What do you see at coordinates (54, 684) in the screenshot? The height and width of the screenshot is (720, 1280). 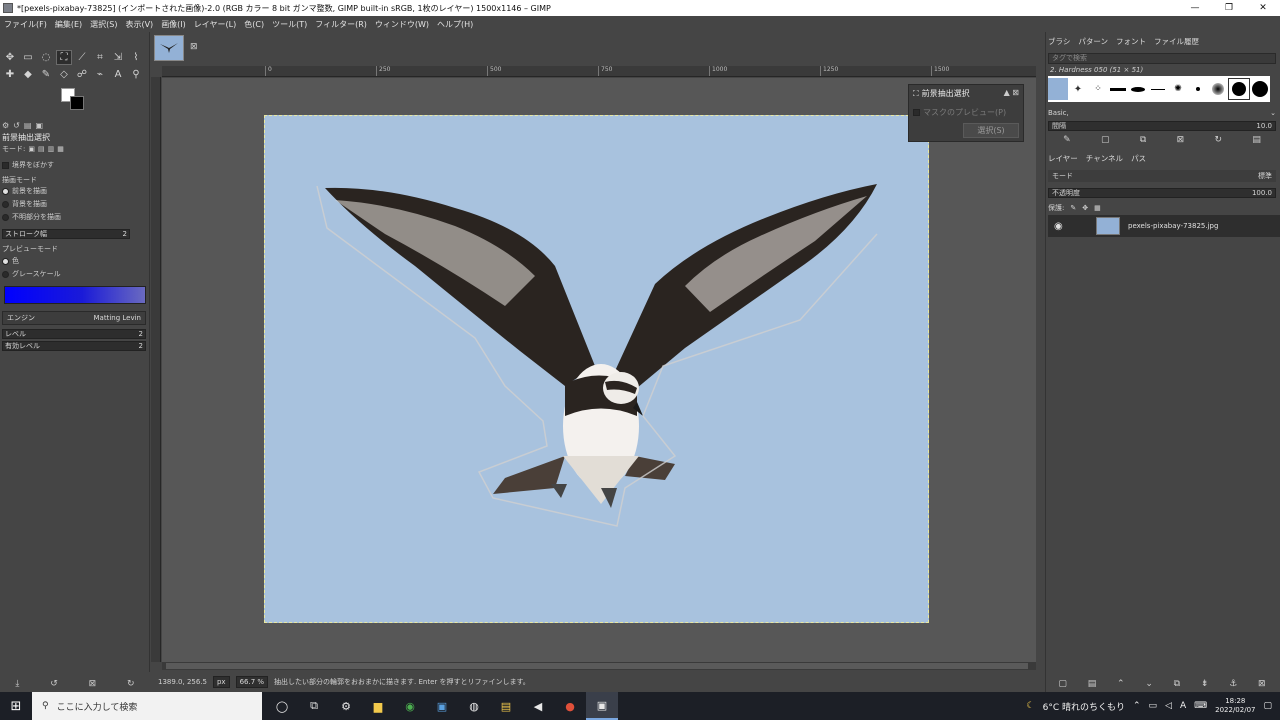 I see `restore-options-icon: ↺` at bounding box center [54, 684].